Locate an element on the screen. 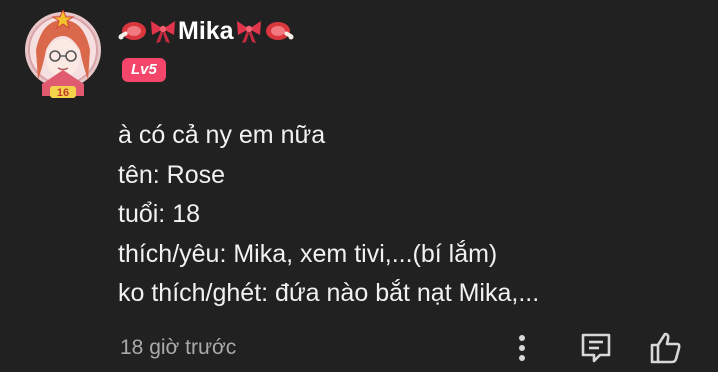 This screenshot has height=372, width=718. author-name: Mika is located at coordinates (206, 31).